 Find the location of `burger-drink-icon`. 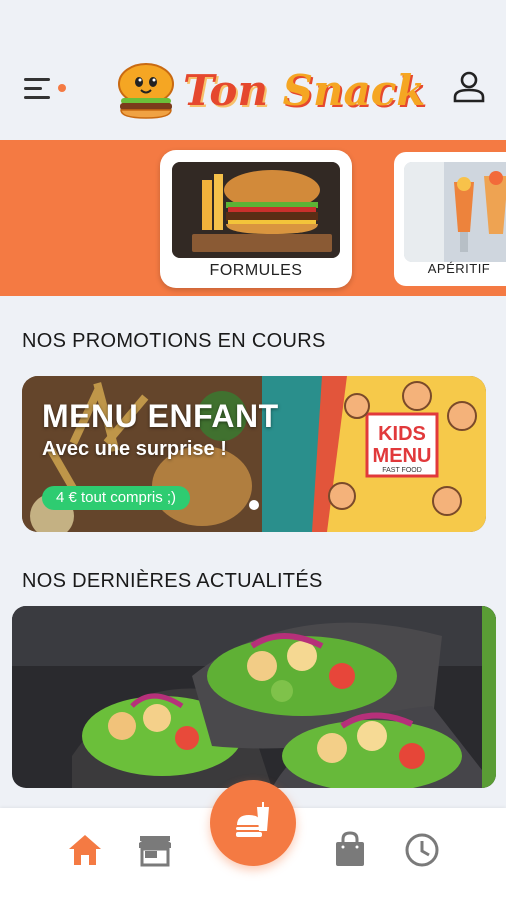

burger-drink-icon is located at coordinates (252, 819).